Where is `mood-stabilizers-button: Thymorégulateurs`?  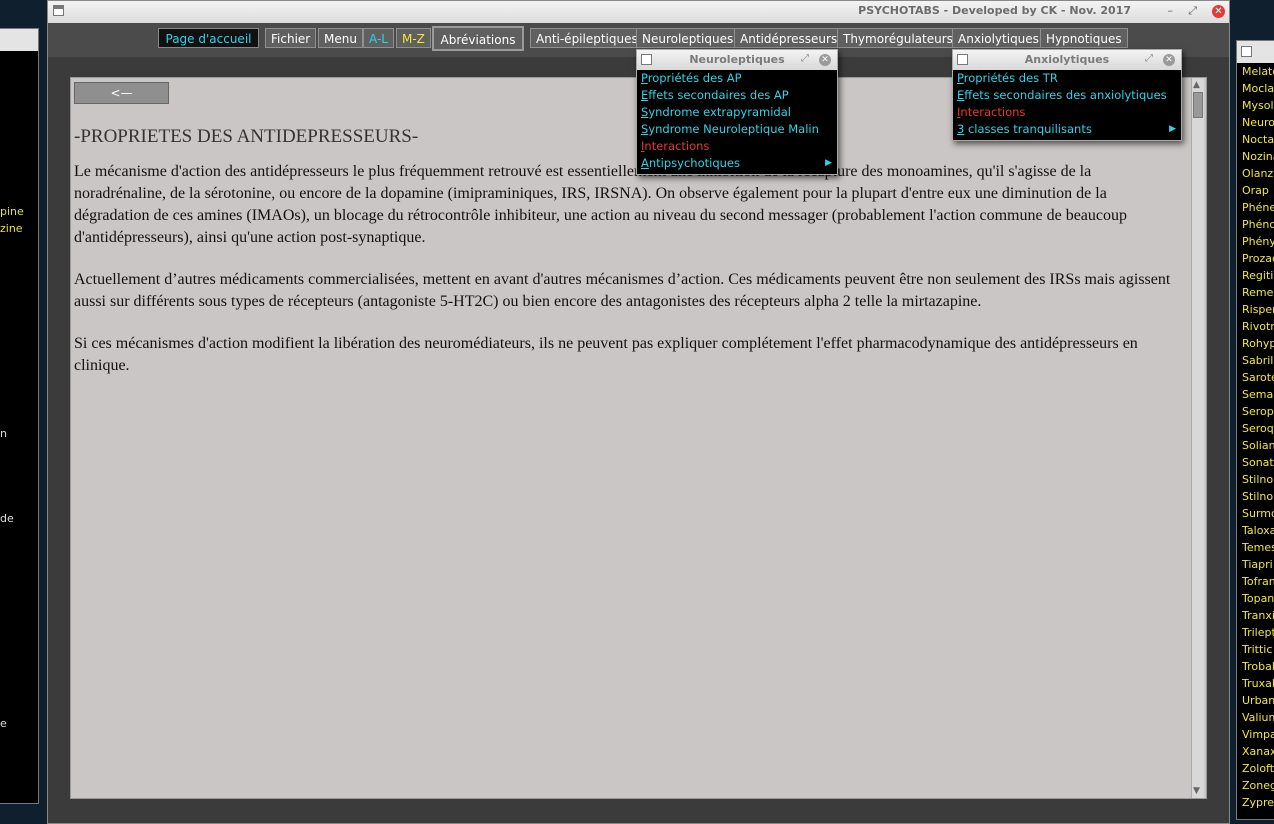
mood-stabilizers-button: Thymorégulateurs is located at coordinates (898, 38).